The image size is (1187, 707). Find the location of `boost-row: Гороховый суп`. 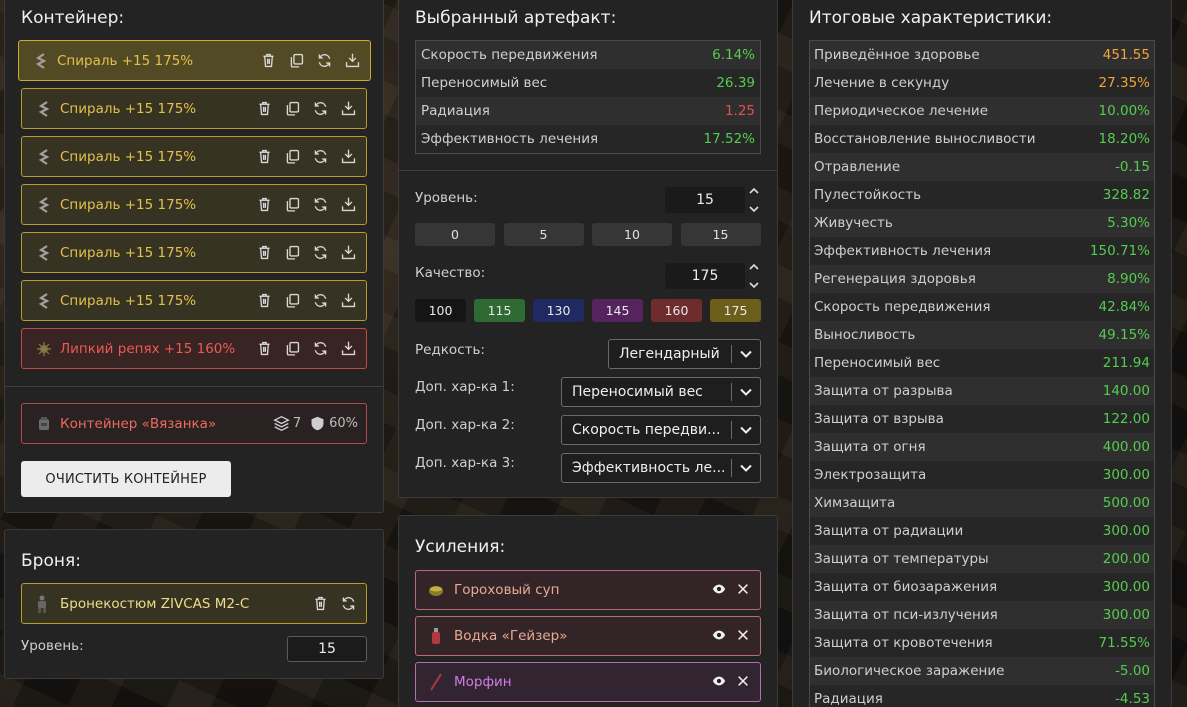

boost-row: Гороховый суп is located at coordinates (588, 590).